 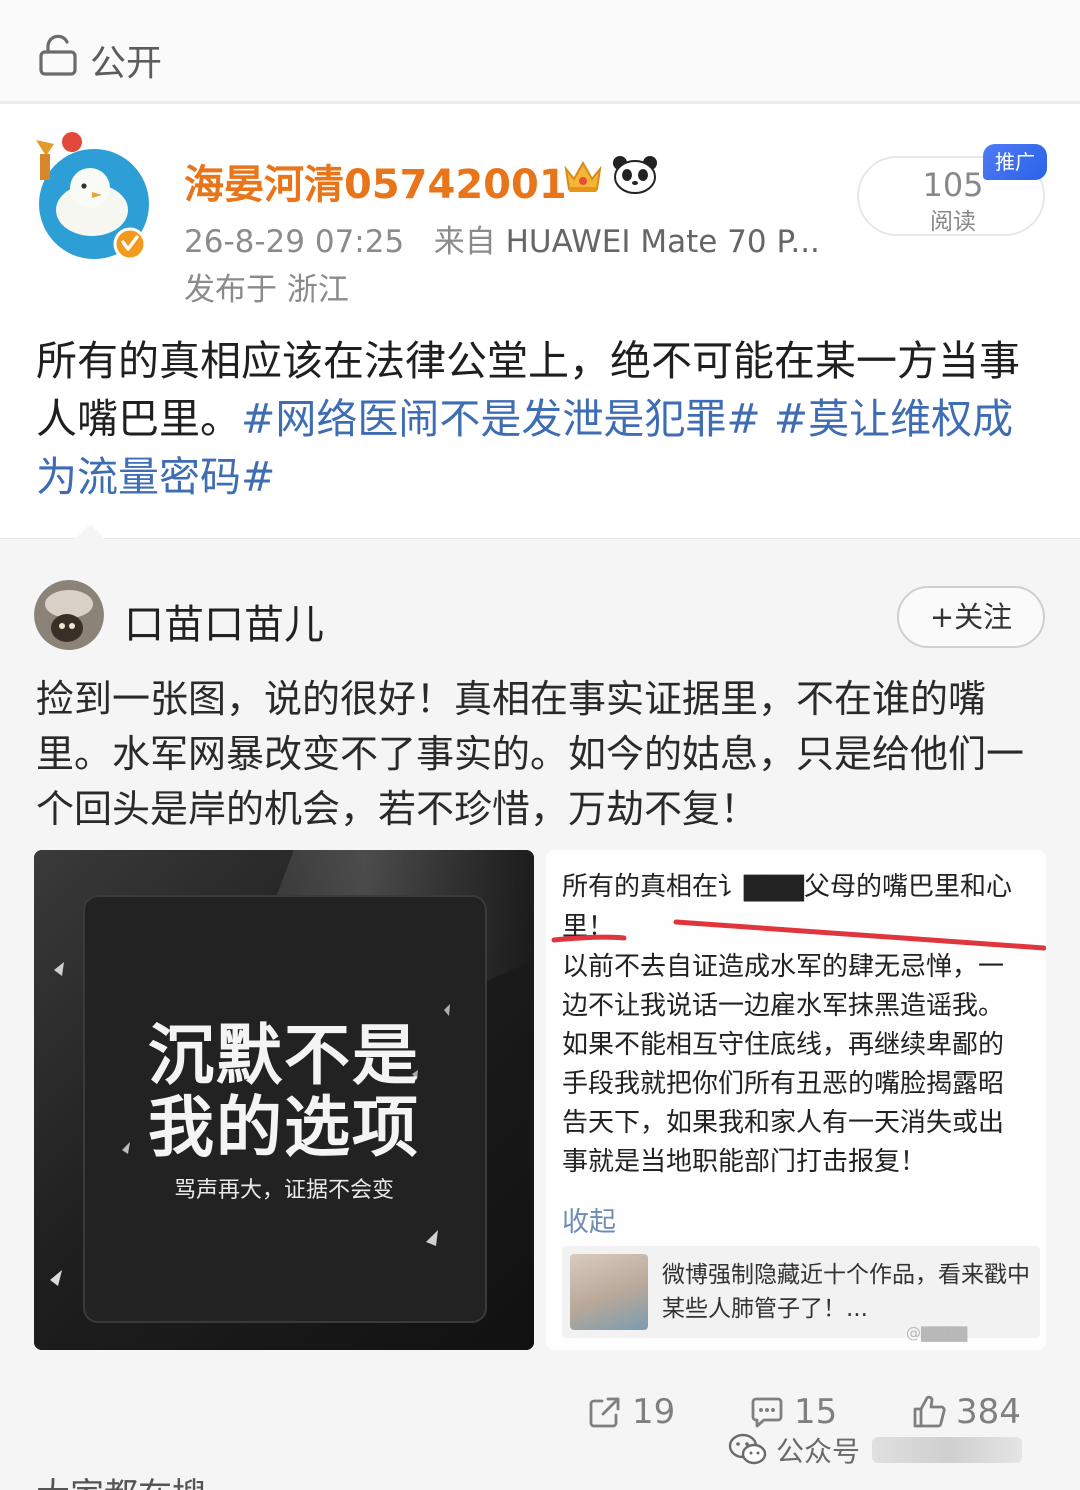 I want to click on comment-count: 15, so click(x=816, y=1412).